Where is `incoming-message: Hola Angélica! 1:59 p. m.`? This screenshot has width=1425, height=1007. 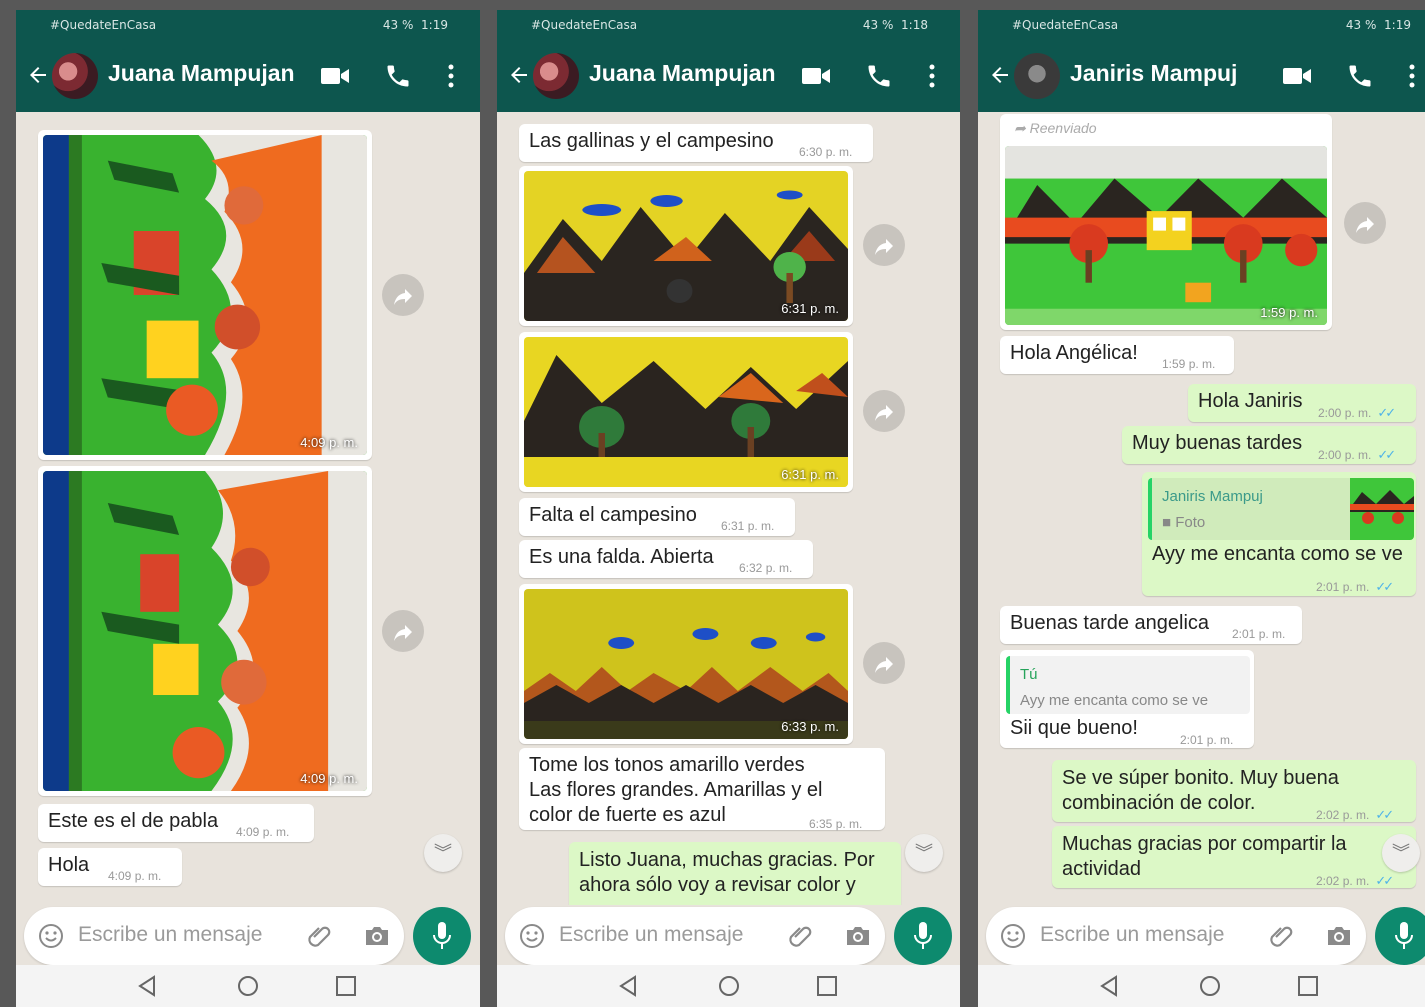
incoming-message: Hola Angélica! 1:59 p. m. is located at coordinates (1117, 355).